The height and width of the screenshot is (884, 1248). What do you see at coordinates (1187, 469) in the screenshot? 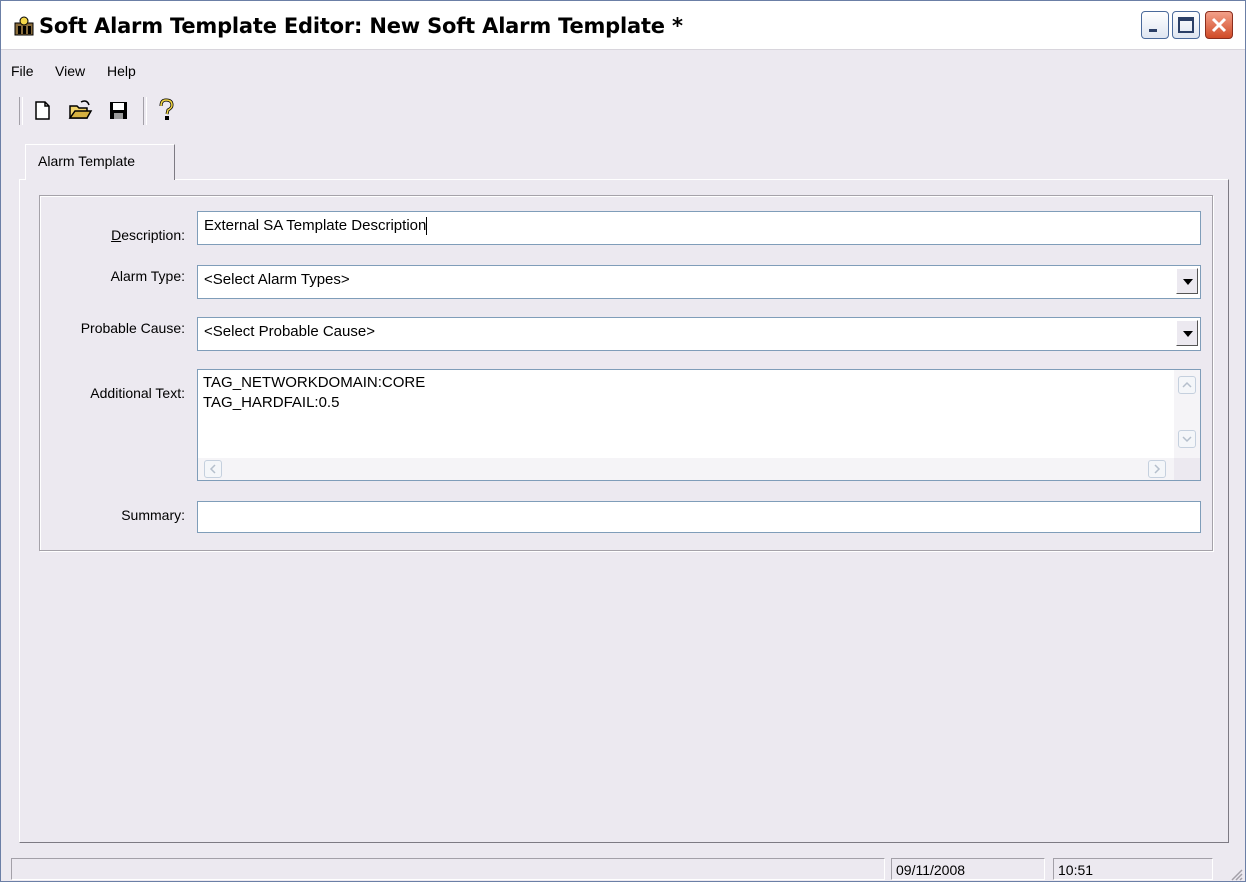
I see `scroll-corner` at bounding box center [1187, 469].